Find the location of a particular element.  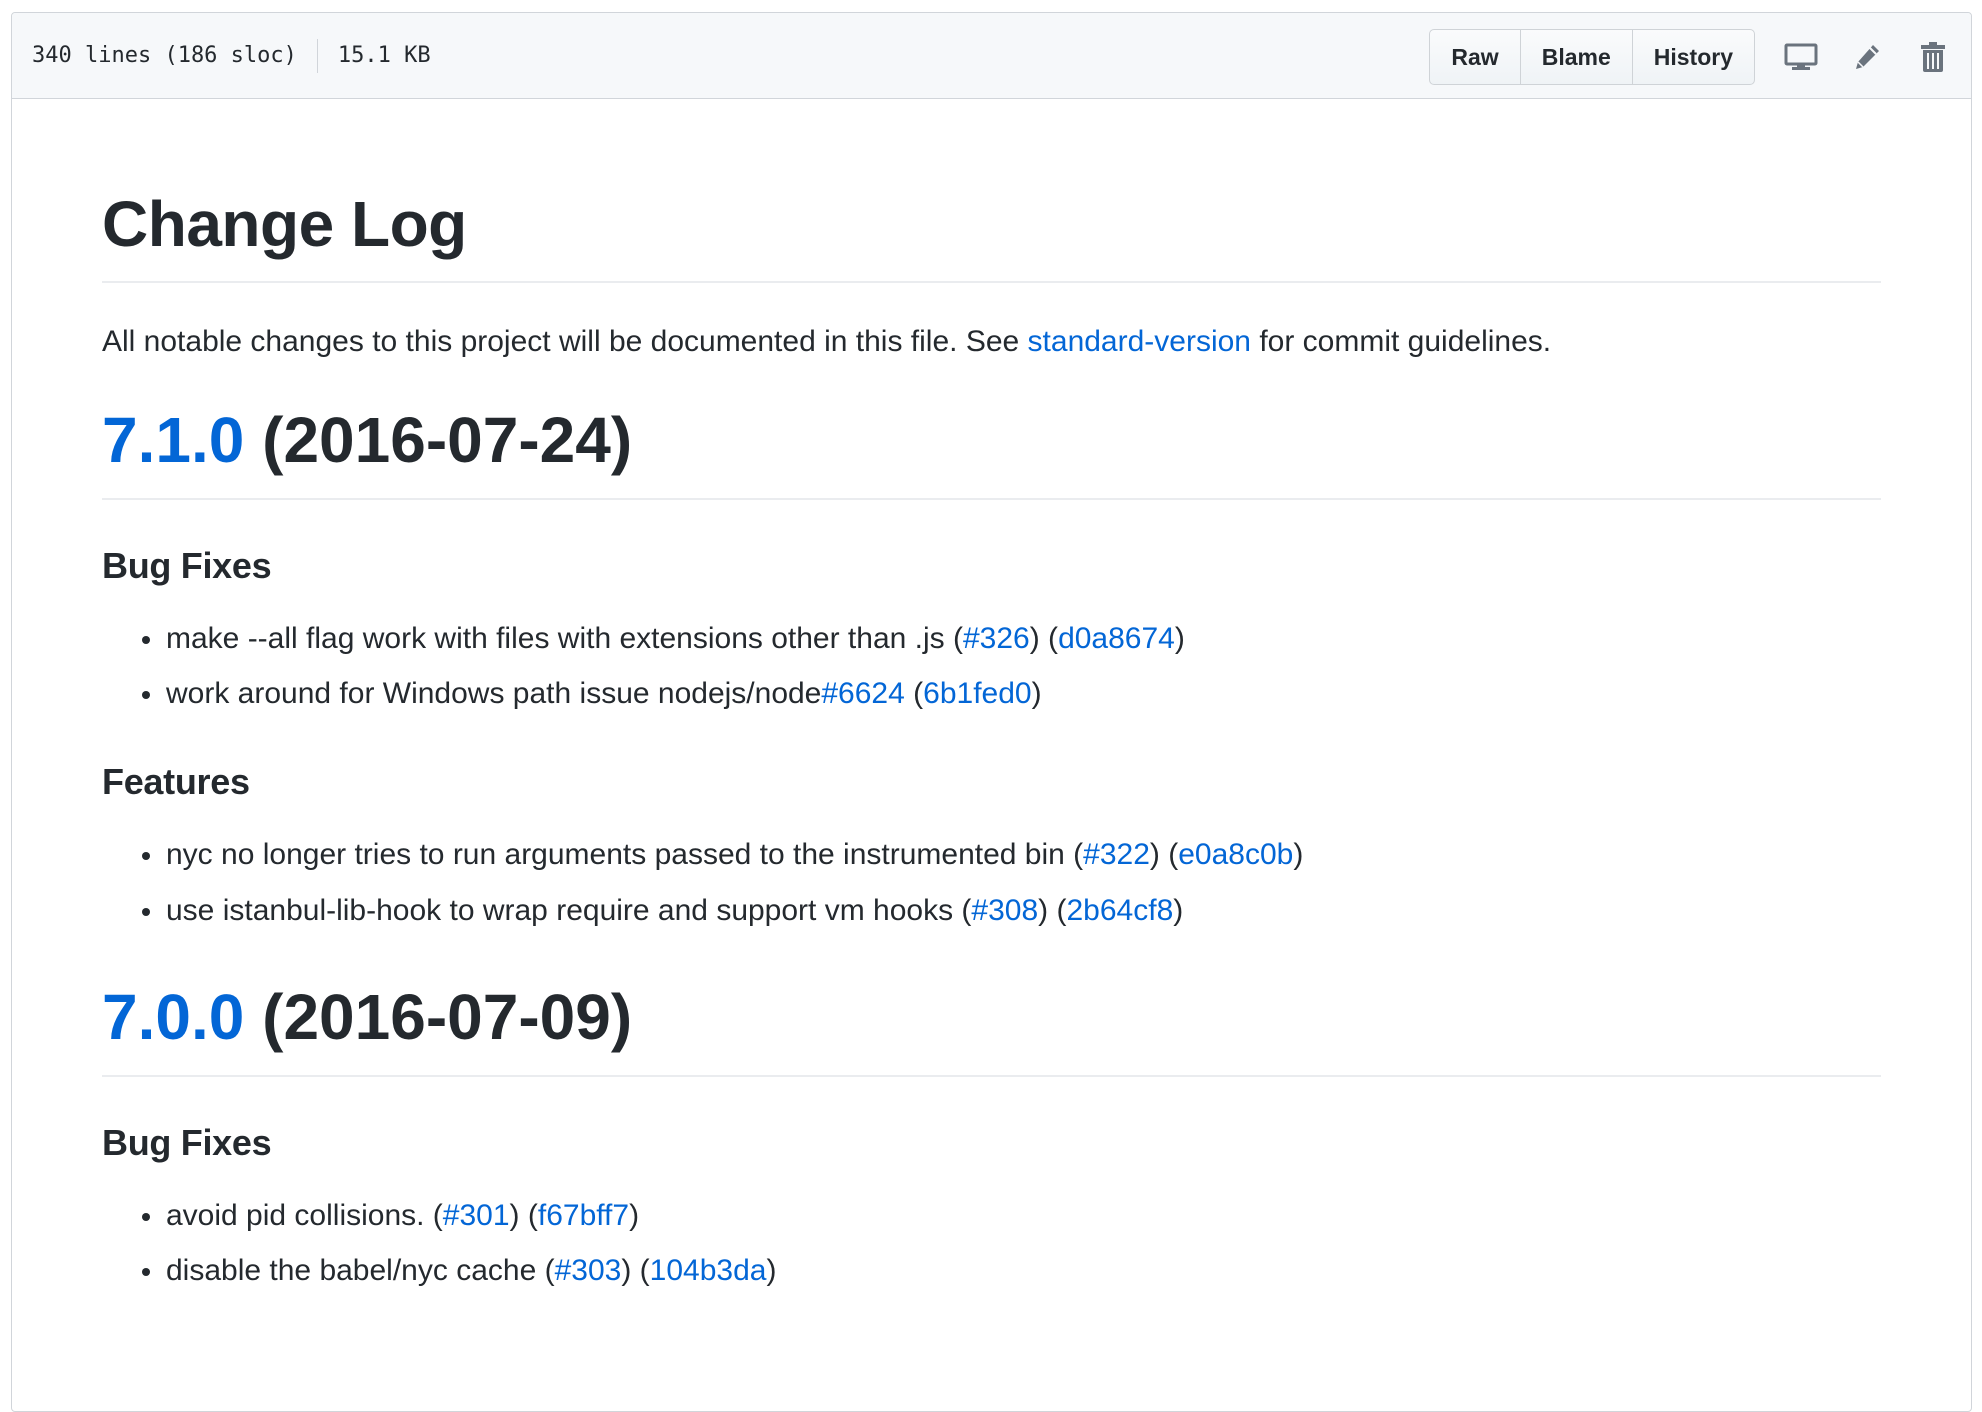

item-text: avoid pid collisions. ( is located at coordinates (304, 1215).